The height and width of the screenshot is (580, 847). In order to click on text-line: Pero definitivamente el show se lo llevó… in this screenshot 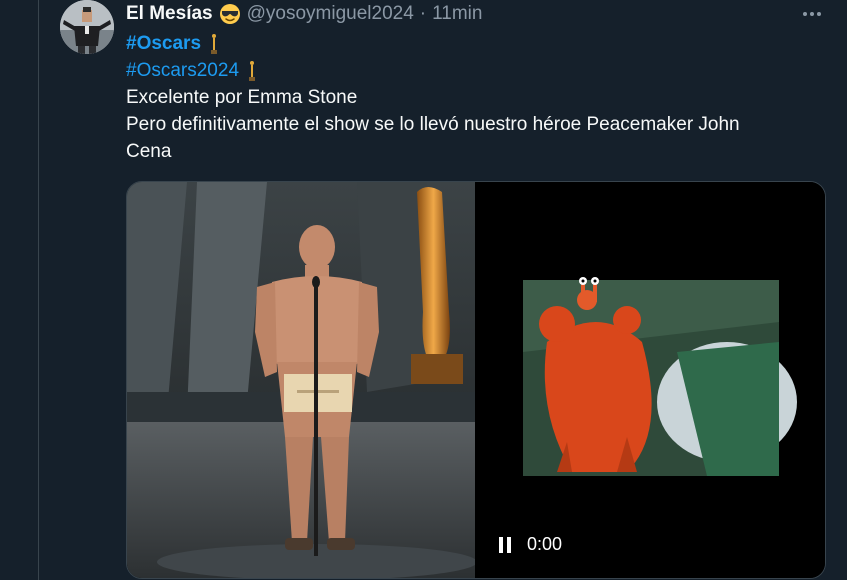, I will do `click(433, 124)`.